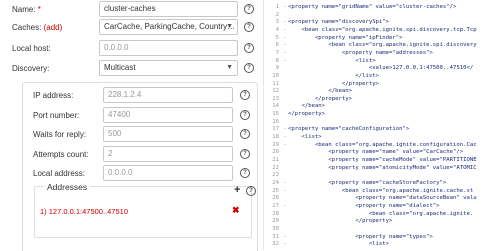 This screenshot has height=251, width=500. Describe the element at coordinates (275, 244) in the screenshot. I see `line-number: 32` at that location.